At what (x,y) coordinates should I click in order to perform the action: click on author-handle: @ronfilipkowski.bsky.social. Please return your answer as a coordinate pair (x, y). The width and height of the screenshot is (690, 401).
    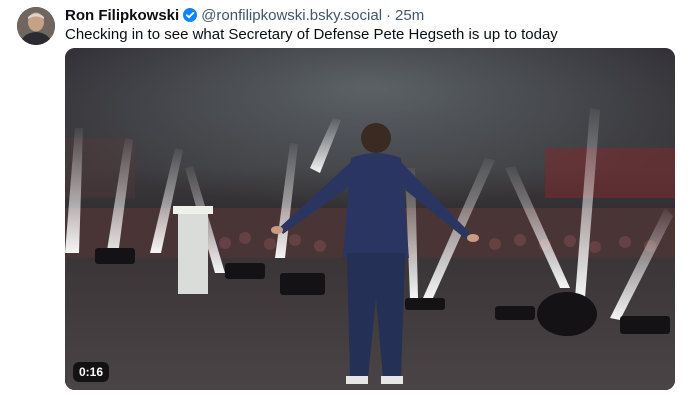
    Looking at the image, I should click on (291, 15).